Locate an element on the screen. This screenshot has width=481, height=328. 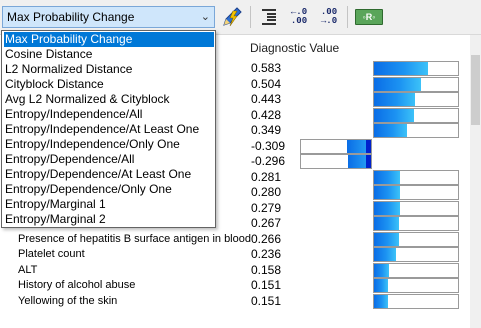
row-value: 0.267 is located at coordinates (266, 223).